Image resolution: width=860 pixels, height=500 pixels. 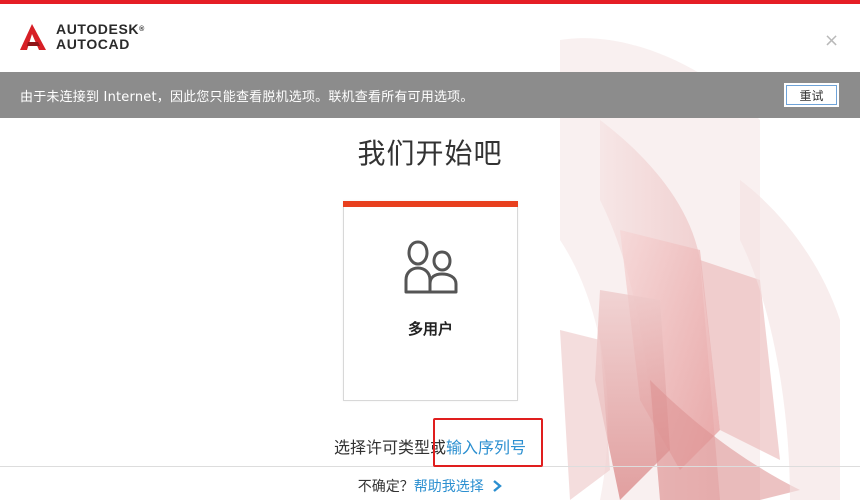 What do you see at coordinates (811, 95) in the screenshot?
I see `retry-button: 重试` at bounding box center [811, 95].